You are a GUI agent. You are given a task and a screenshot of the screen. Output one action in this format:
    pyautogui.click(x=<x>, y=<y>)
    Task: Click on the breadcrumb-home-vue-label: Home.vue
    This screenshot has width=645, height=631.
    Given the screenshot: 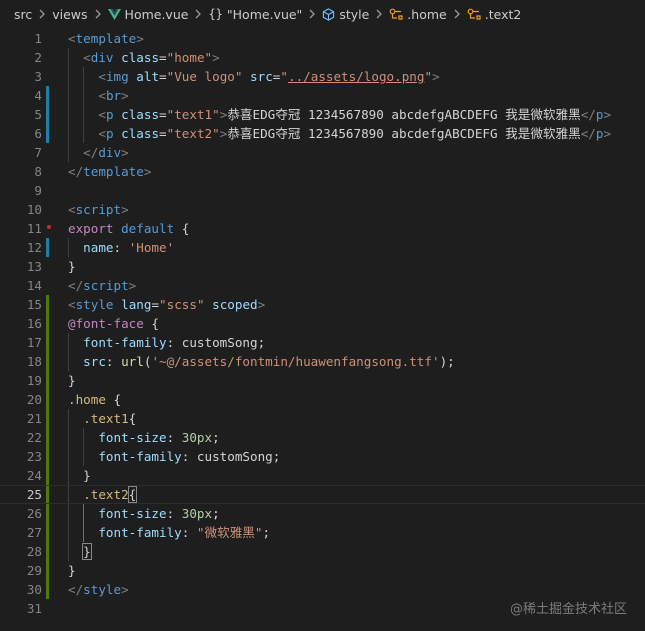 What is the action you would take?
    pyautogui.click(x=156, y=14)
    